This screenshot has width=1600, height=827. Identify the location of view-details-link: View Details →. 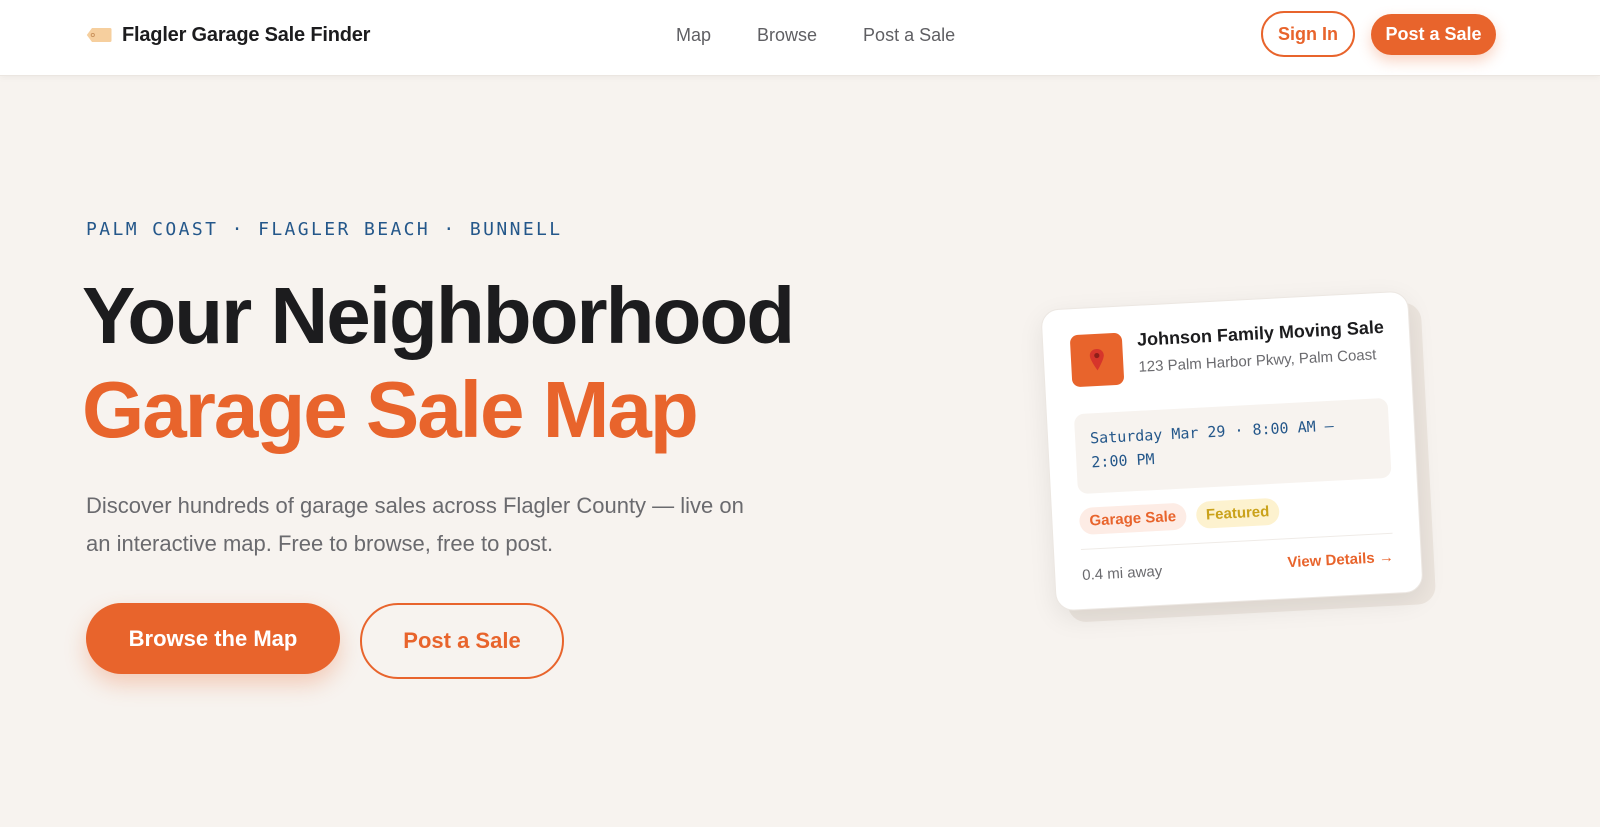
(1340, 560).